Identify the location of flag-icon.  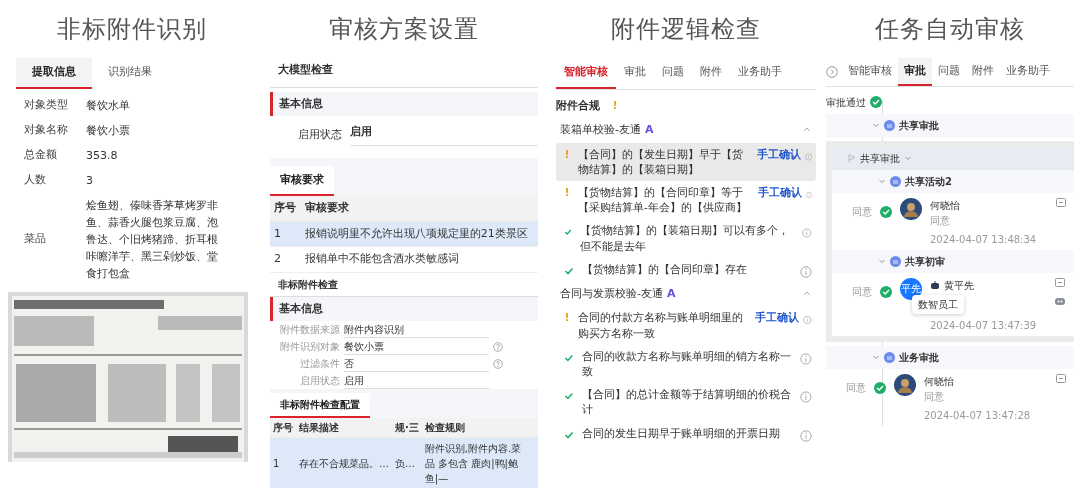
(852, 158).